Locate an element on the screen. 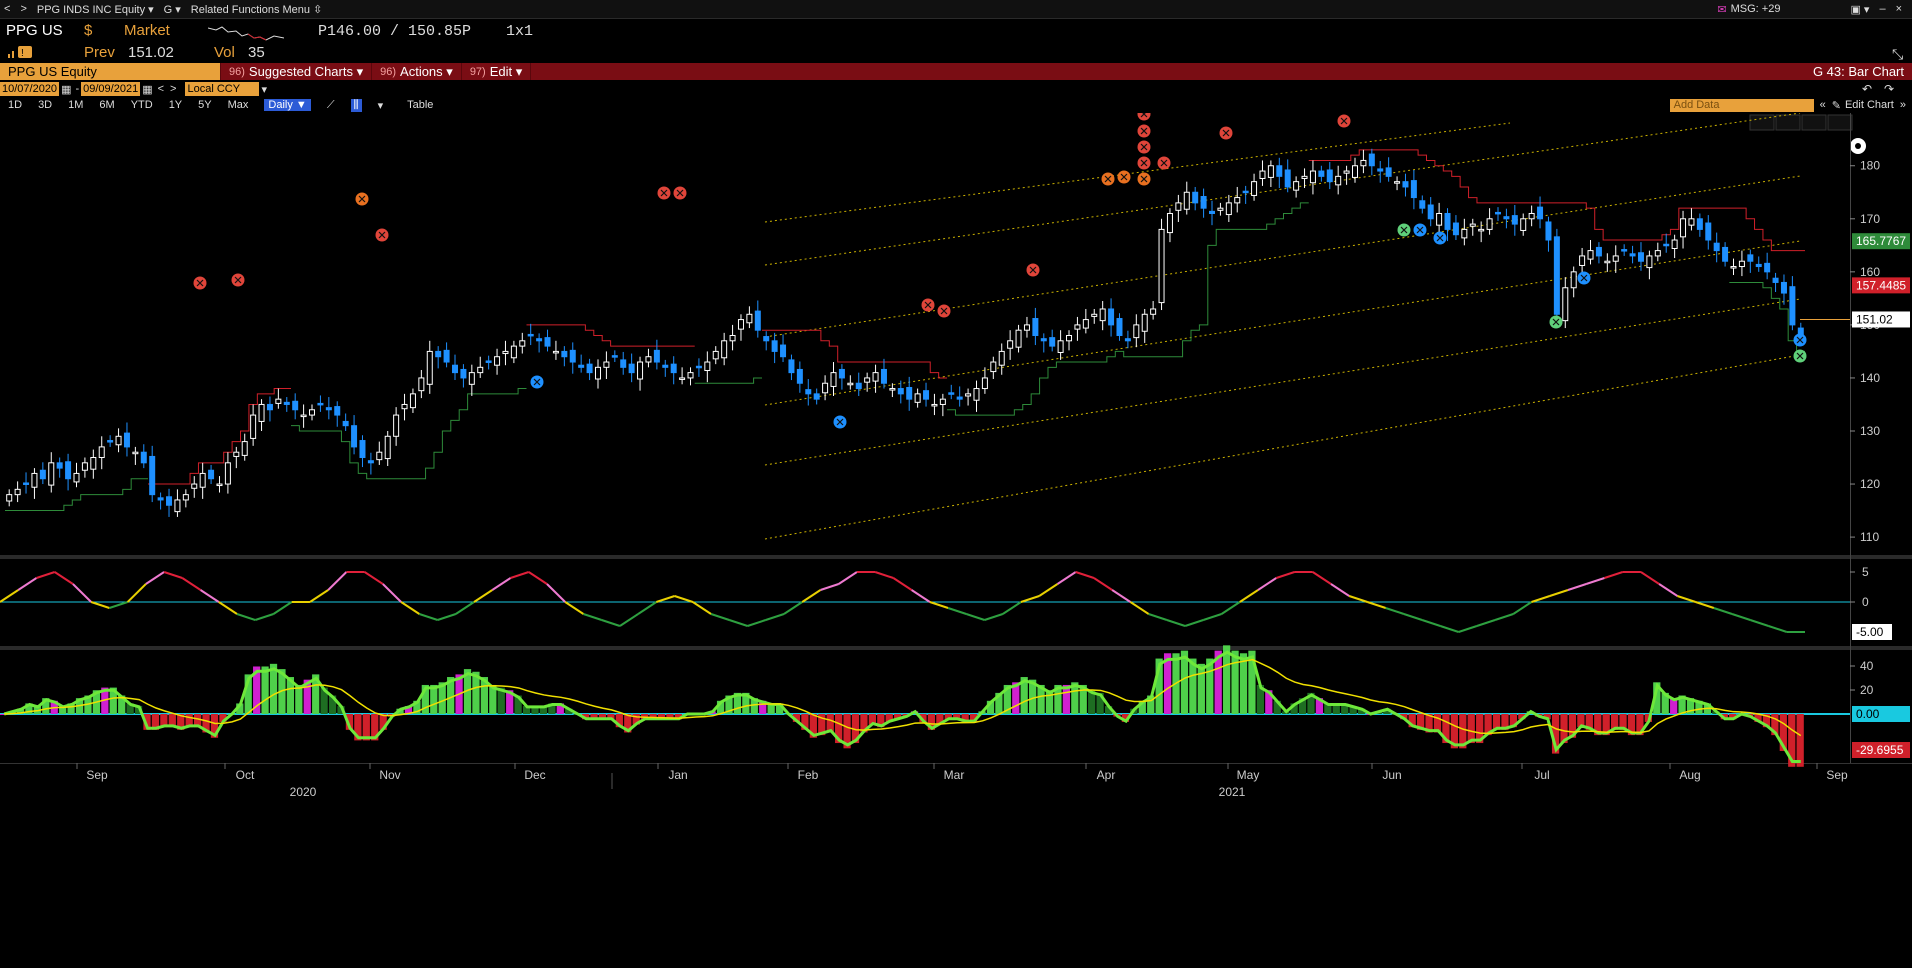 The width and height of the screenshot is (1912, 968). g-menu: G ▾ is located at coordinates (172, 9).